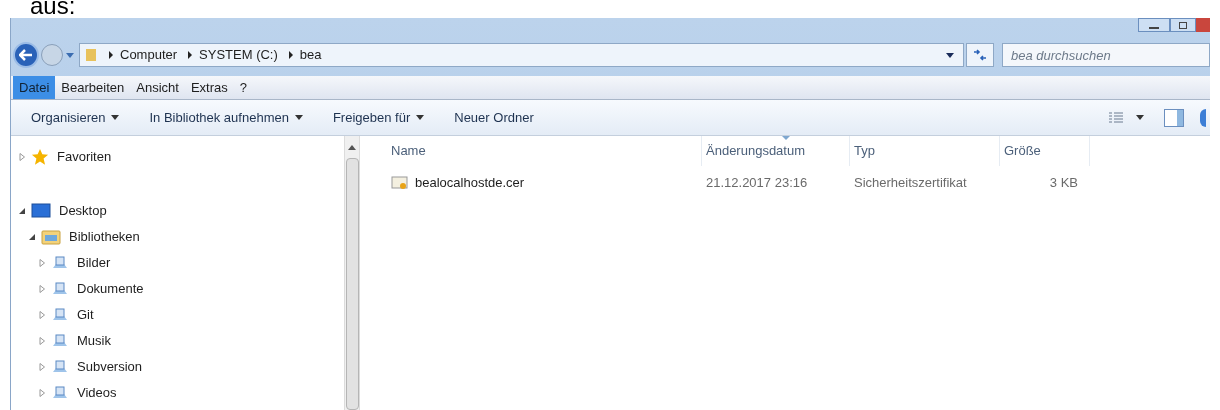 The width and height of the screenshot is (1220, 410). Describe the element at coordinates (243, 87) in the screenshot. I see `menu-item: ?` at that location.